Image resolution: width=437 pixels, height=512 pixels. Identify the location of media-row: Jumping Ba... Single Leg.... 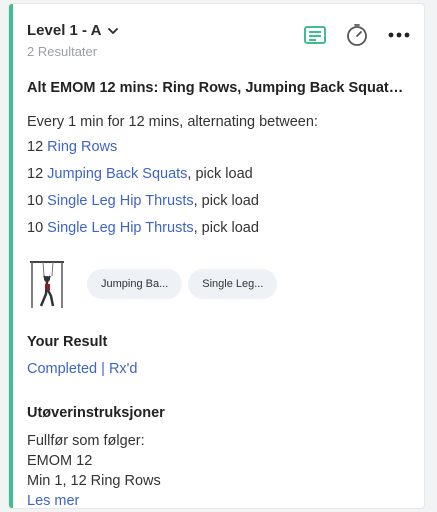
(218, 284).